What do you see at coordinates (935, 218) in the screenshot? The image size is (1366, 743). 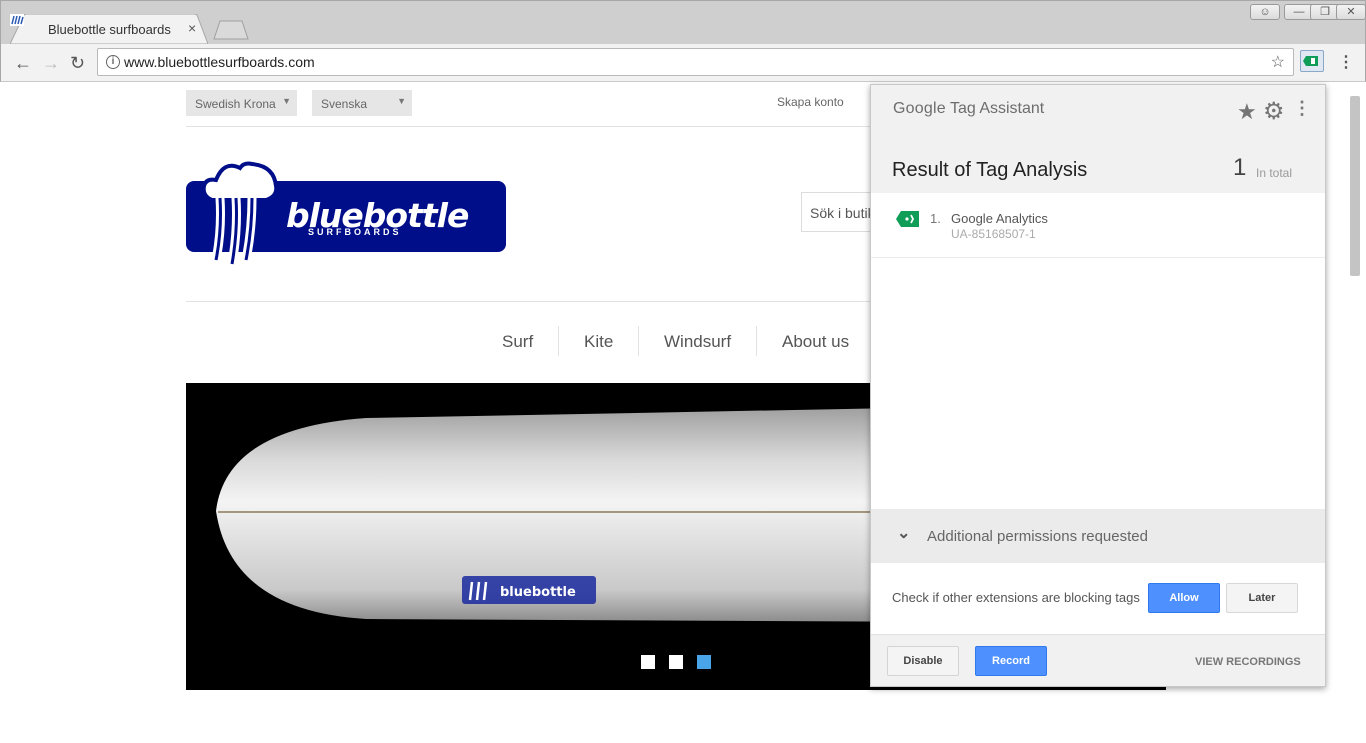 I see `tag-number: 1.` at bounding box center [935, 218].